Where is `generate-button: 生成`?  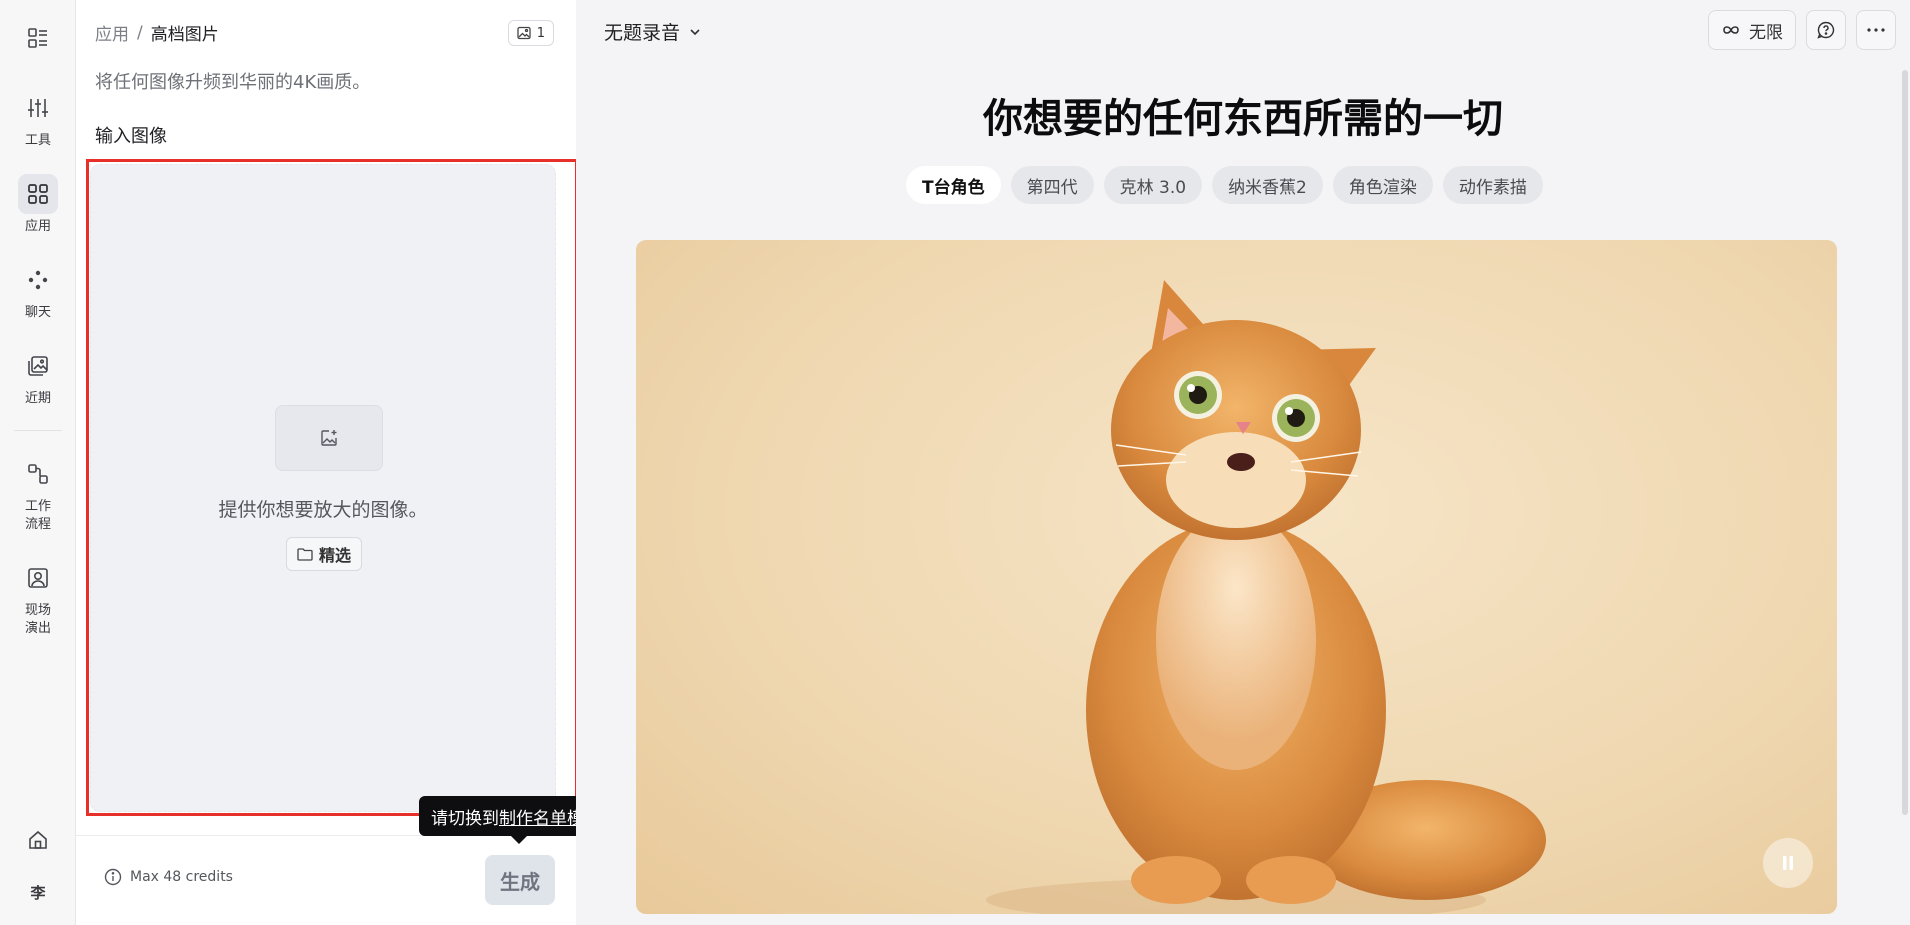
generate-button: 生成 is located at coordinates (520, 880).